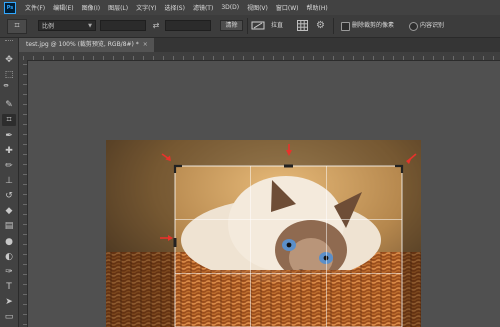  What do you see at coordinates (288, 166) in the screenshot?
I see `crop-handle-top` at bounding box center [288, 166].